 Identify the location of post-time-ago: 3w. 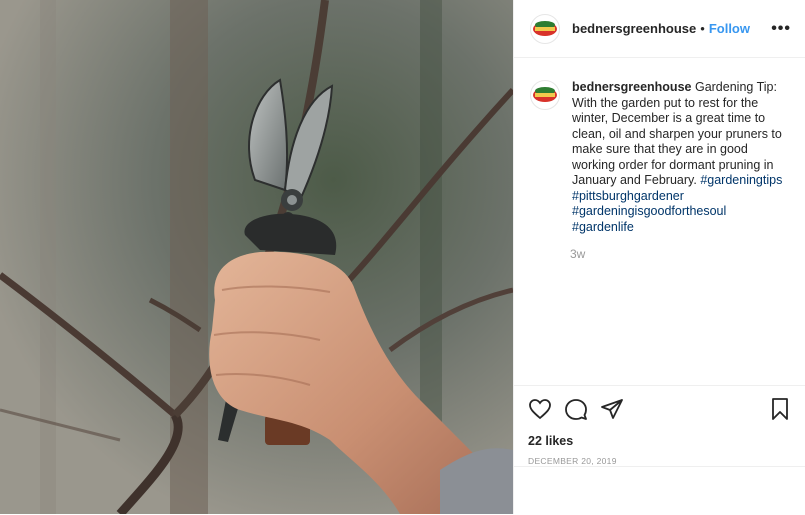
(682, 254).